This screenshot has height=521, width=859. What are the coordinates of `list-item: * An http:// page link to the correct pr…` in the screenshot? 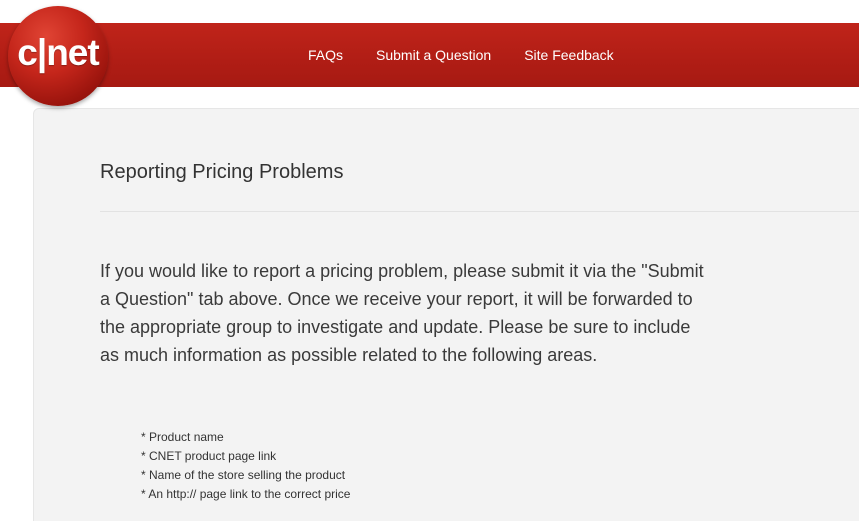 It's located at (246, 494).